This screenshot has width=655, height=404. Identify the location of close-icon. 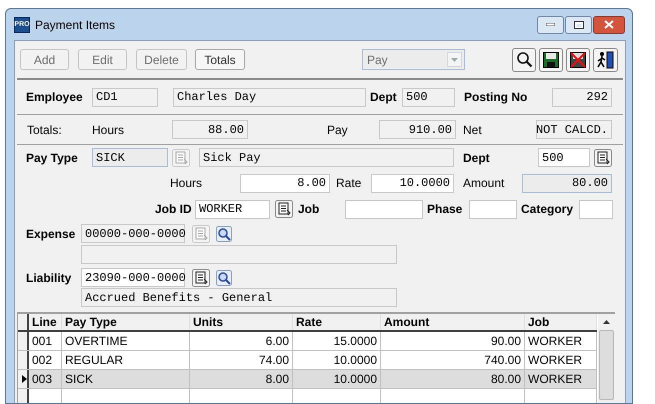
(609, 24).